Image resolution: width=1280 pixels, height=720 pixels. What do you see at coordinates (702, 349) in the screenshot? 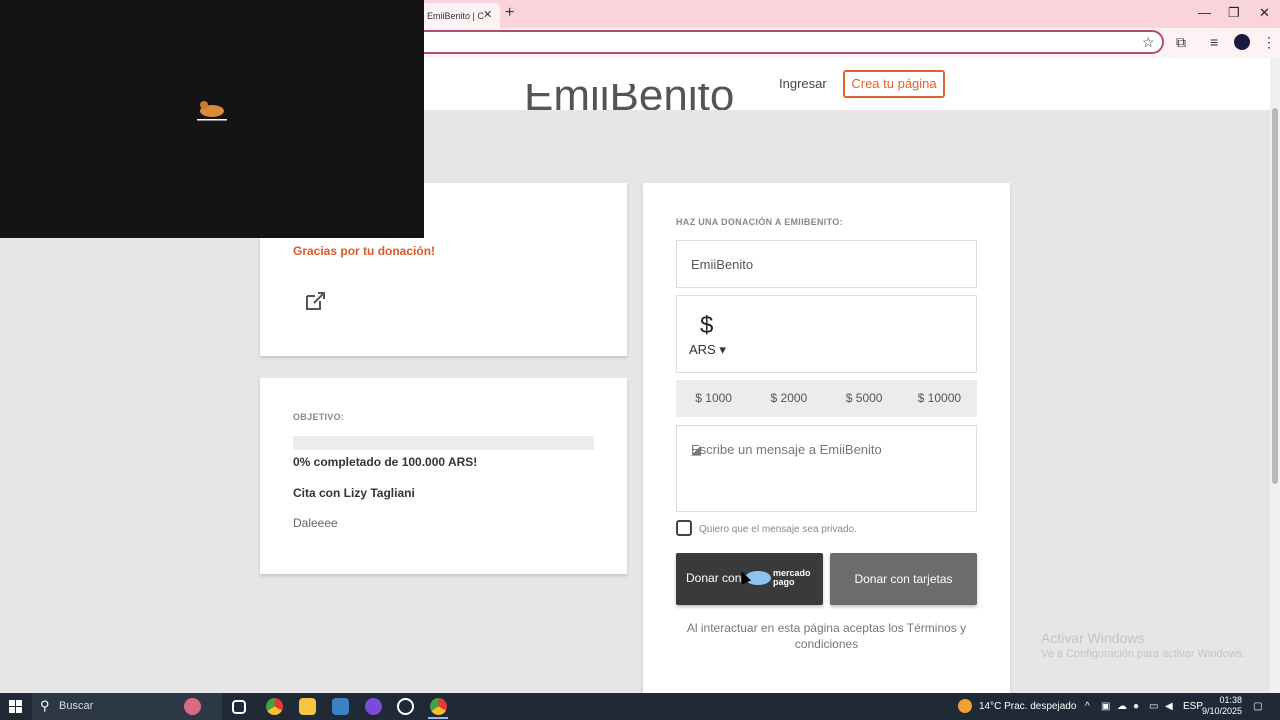
I see `currency-value: ARS` at bounding box center [702, 349].